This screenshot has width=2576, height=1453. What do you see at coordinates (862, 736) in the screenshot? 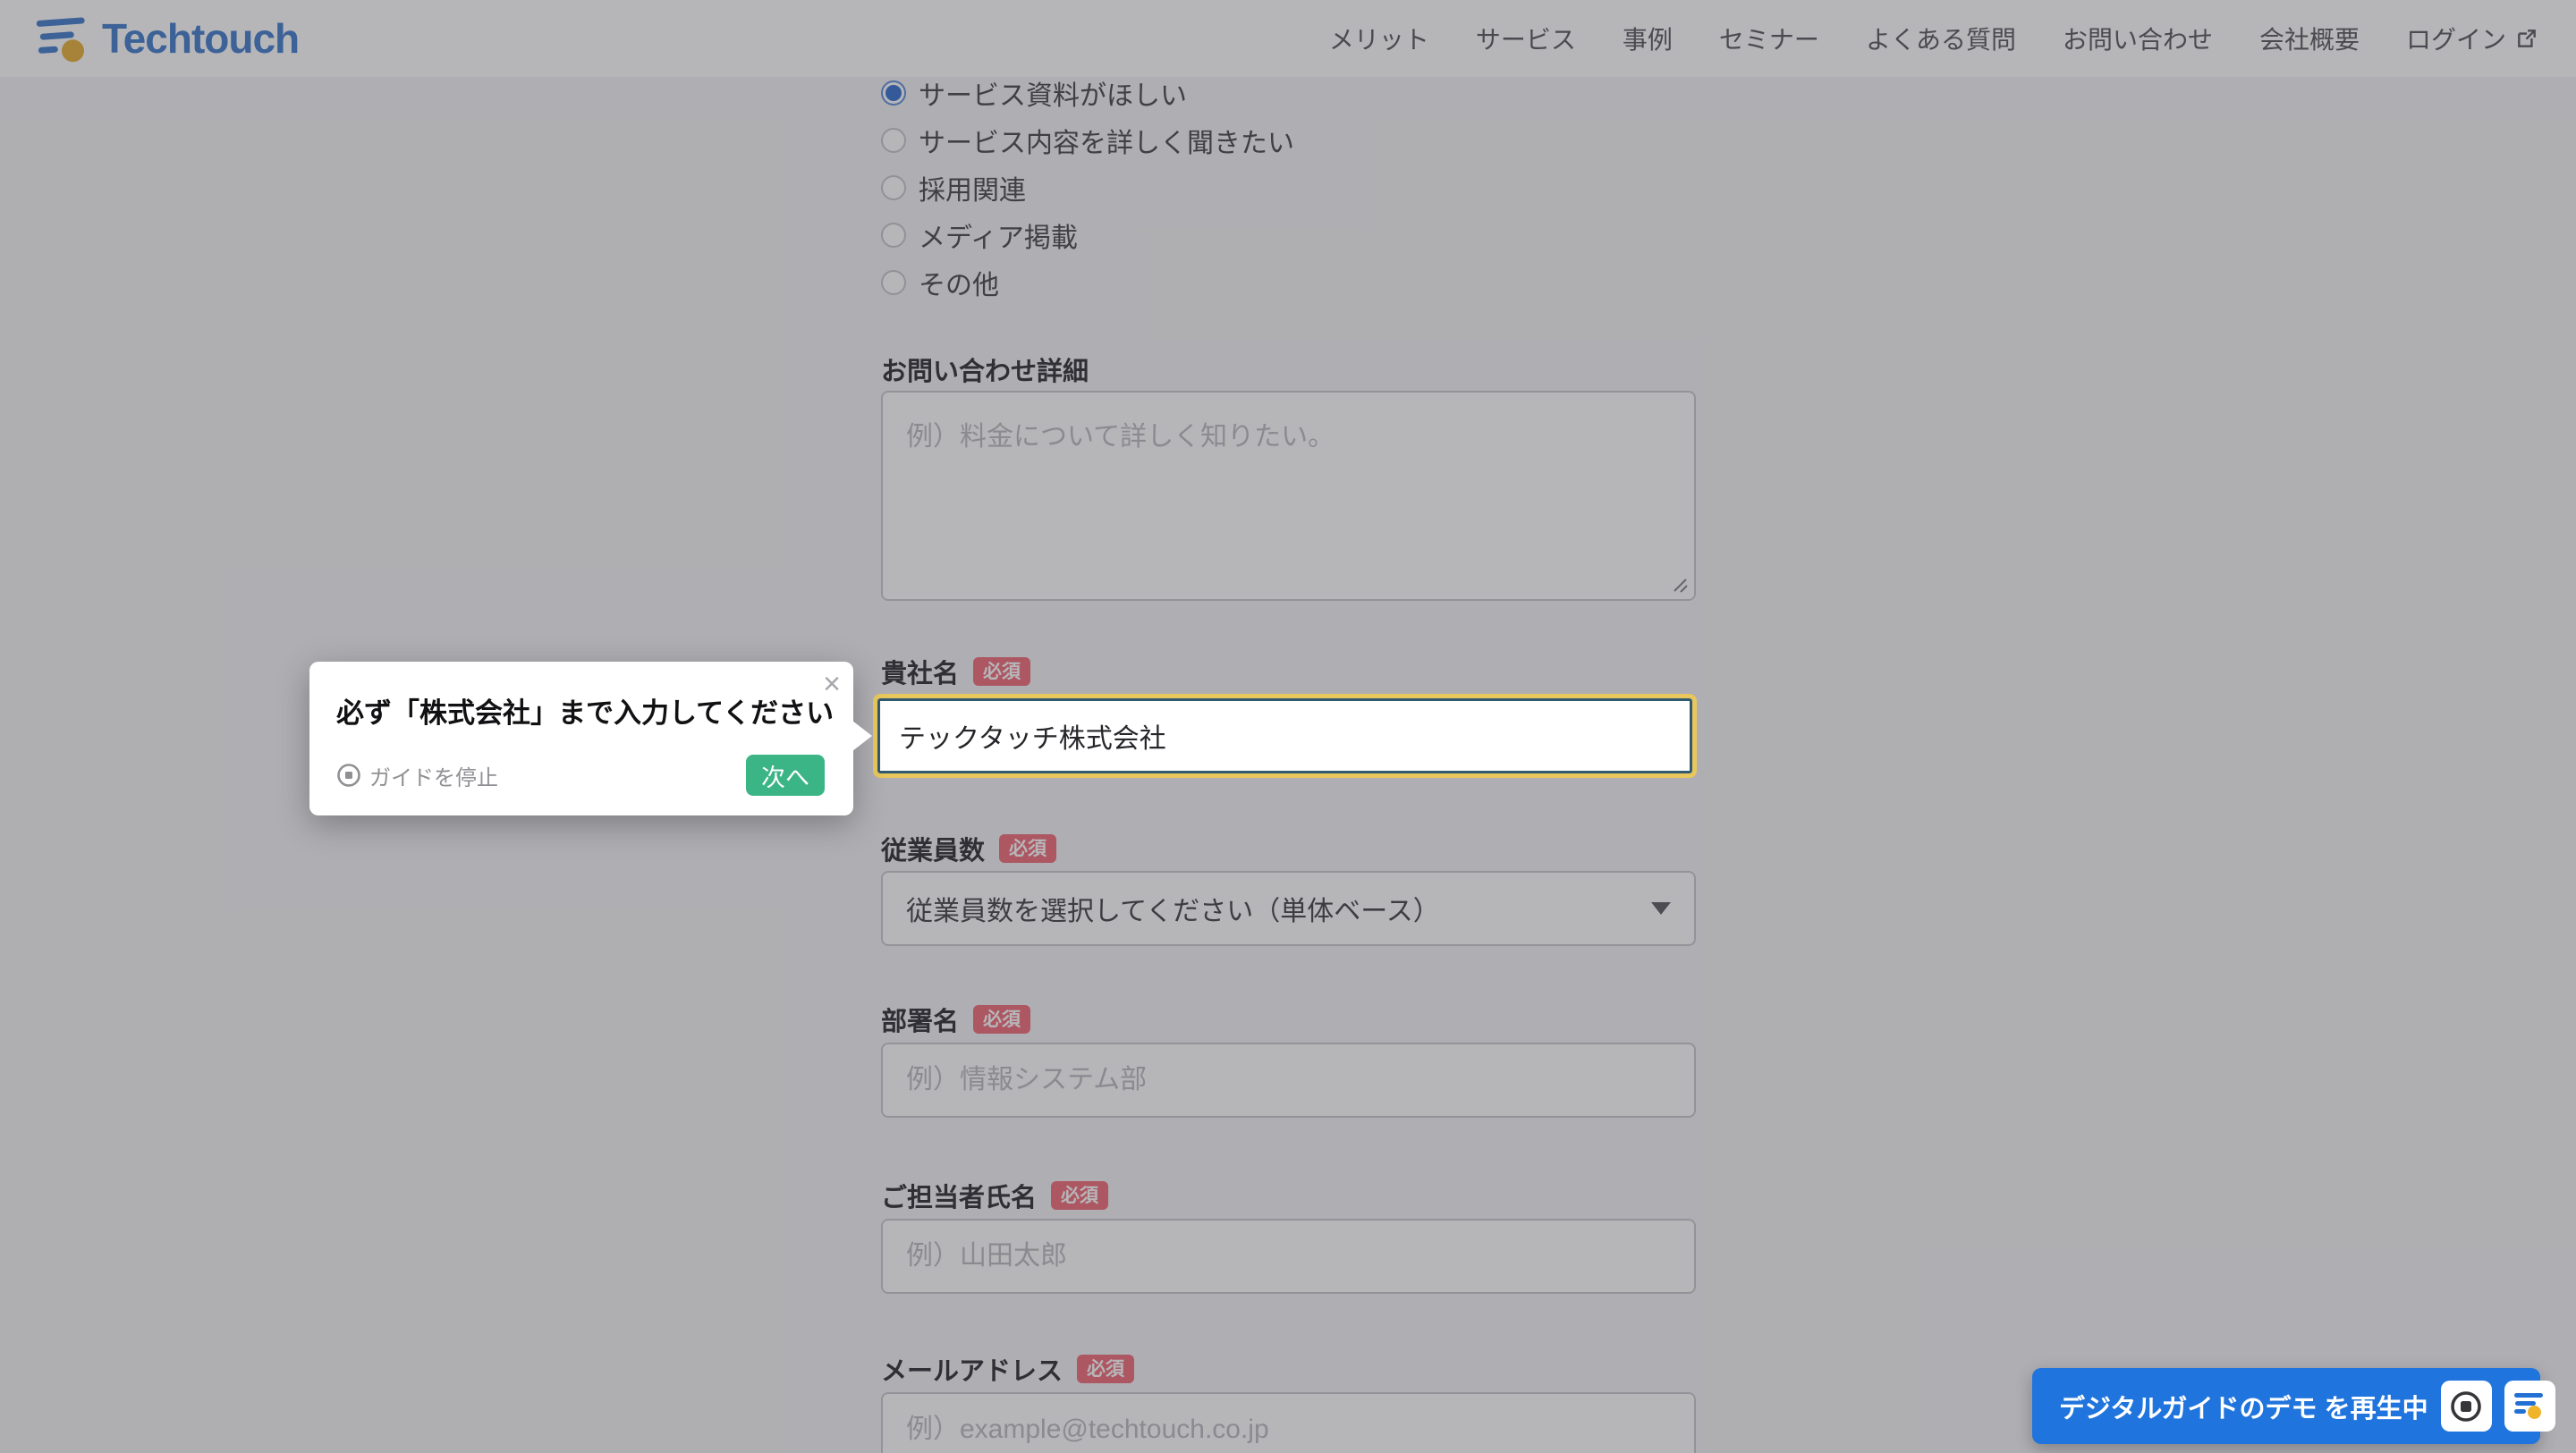
I see `tooltip-arrow` at bounding box center [862, 736].